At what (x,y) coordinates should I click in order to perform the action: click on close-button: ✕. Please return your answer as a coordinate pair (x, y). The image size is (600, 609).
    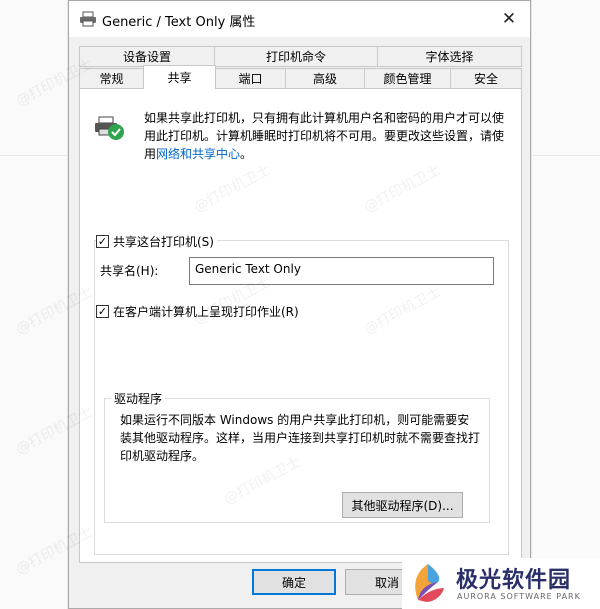
    Looking at the image, I should click on (508, 19).